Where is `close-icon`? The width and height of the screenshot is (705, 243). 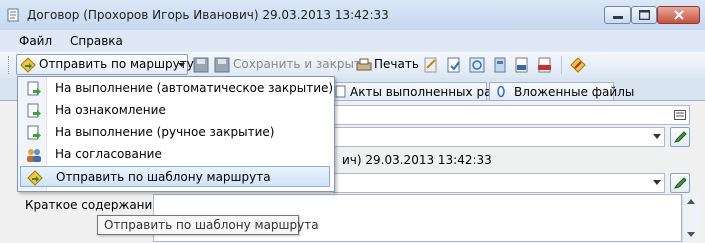
close-icon is located at coordinates (679, 15).